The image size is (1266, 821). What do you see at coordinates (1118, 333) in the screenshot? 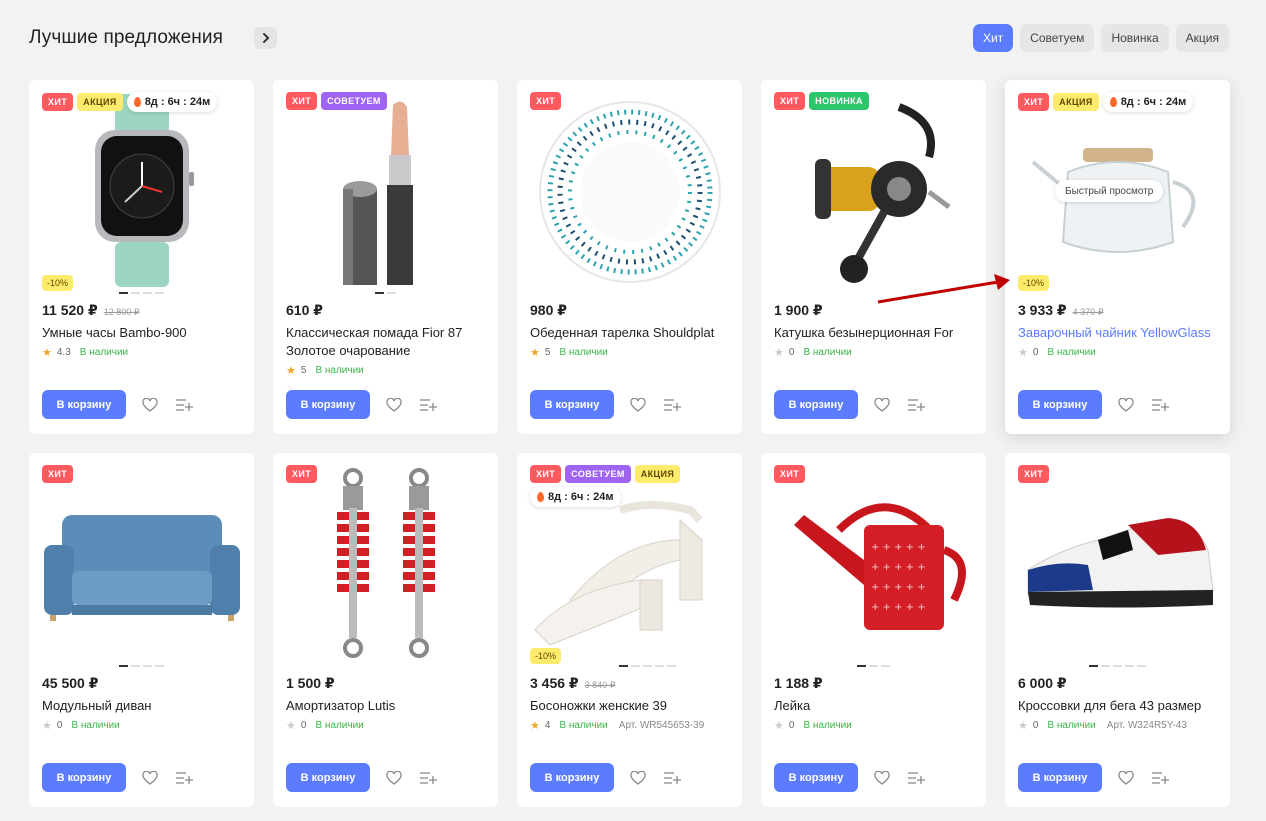
I see `product-name: Заварочный чайник YellowGlass` at bounding box center [1118, 333].